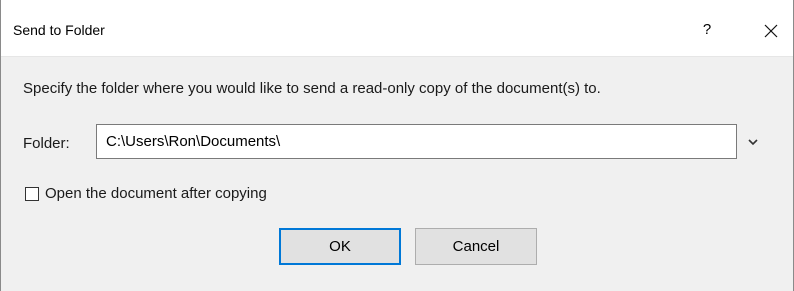  I want to click on open-after-copy-checkbox, so click(32, 194).